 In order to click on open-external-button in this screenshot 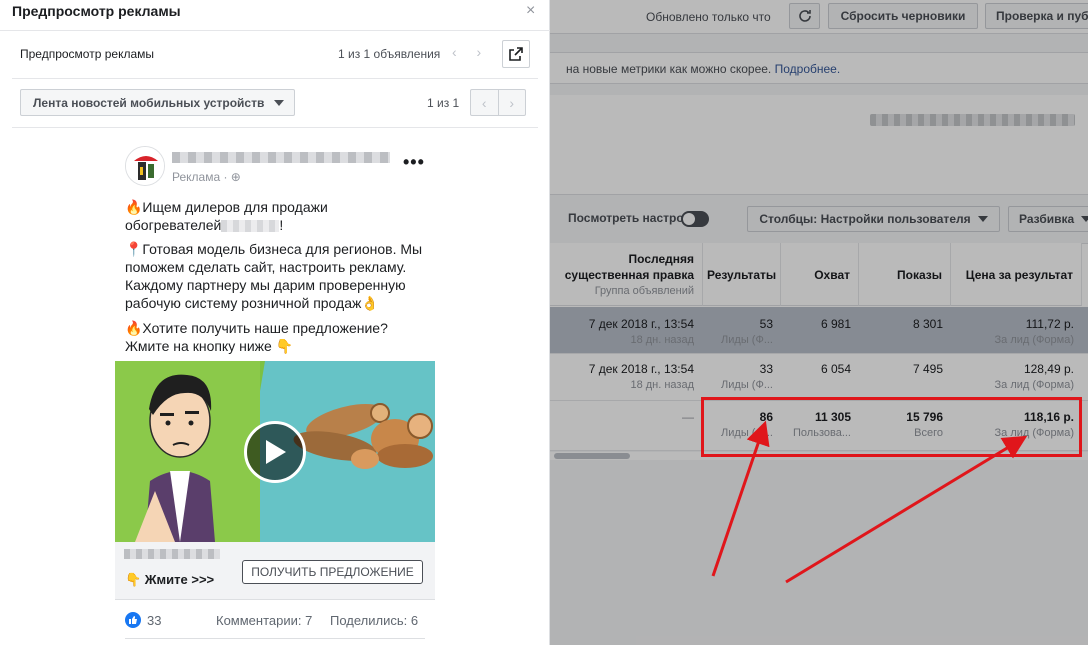, I will do `click(516, 54)`.